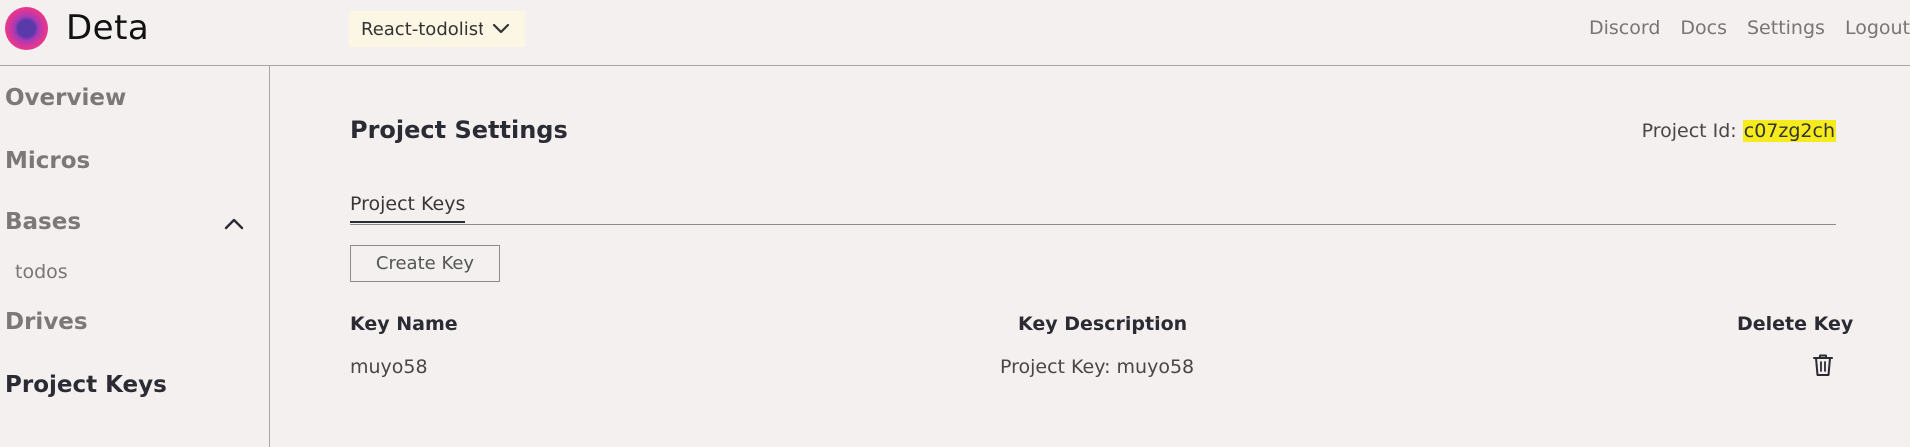  Describe the element at coordinates (46, 322) in the screenshot. I see `sidebar-item-drives: Drives` at that location.